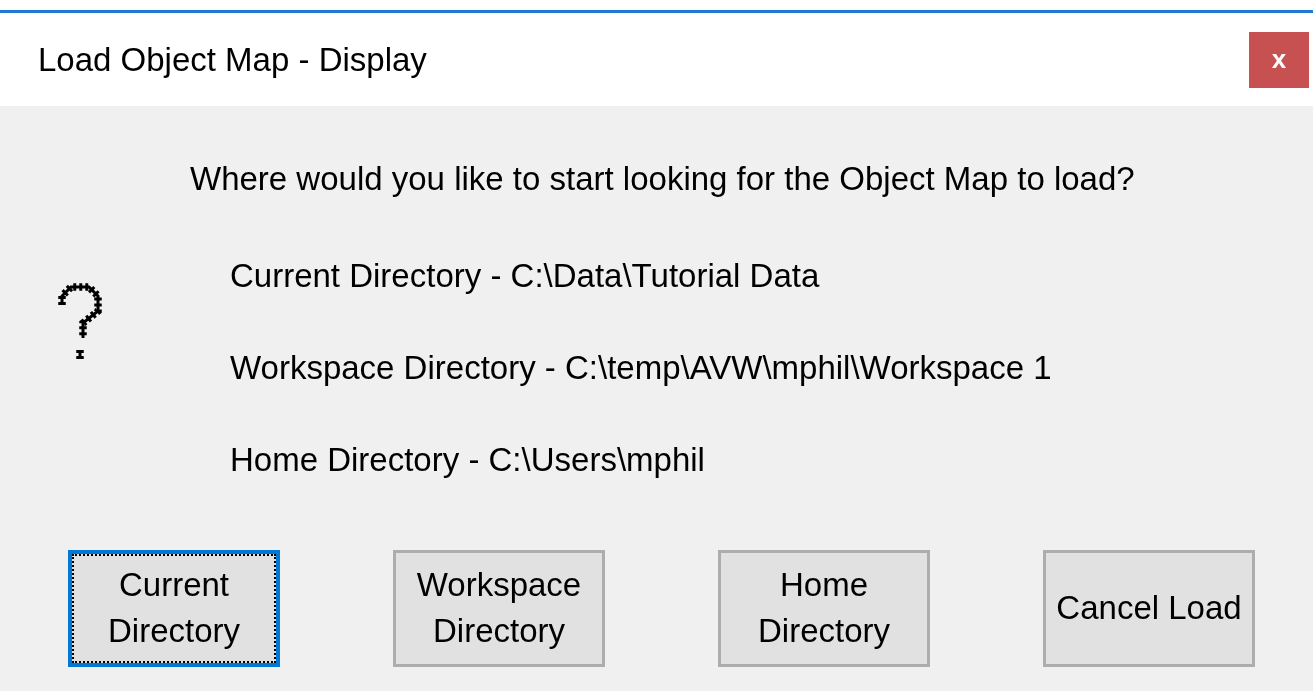 The width and height of the screenshot is (1313, 691). Describe the element at coordinates (525, 275) in the screenshot. I see `directory-option-text: Current Directory - C:\Data\Tutorial Data` at that location.